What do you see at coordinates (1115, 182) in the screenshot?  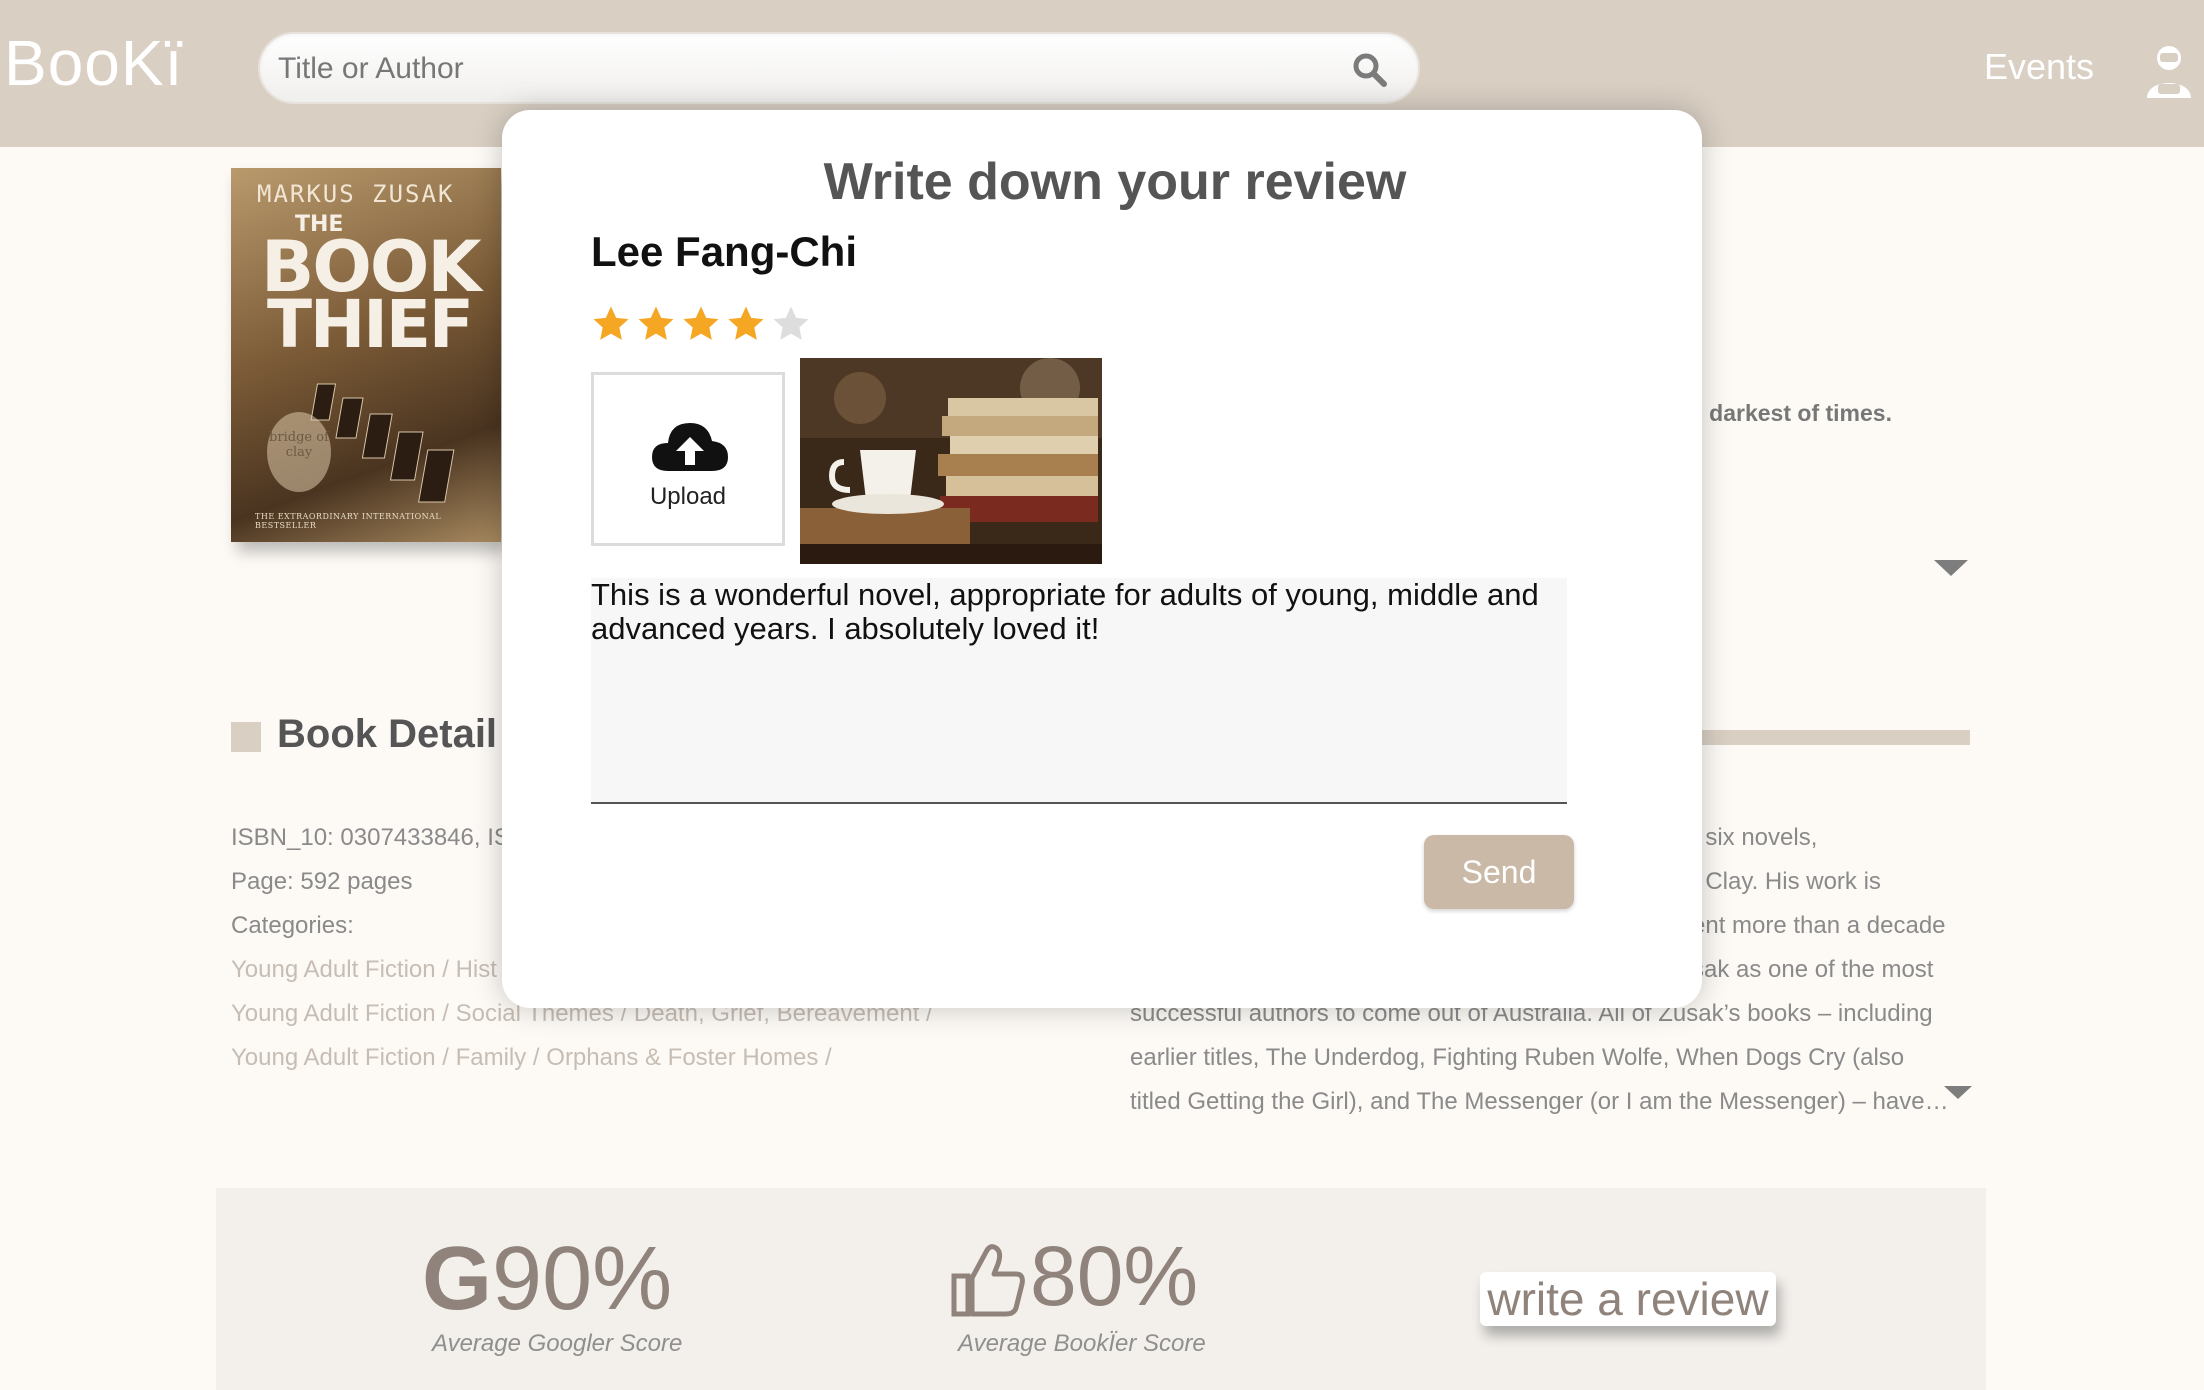 I see `modal-title: Write down your review` at bounding box center [1115, 182].